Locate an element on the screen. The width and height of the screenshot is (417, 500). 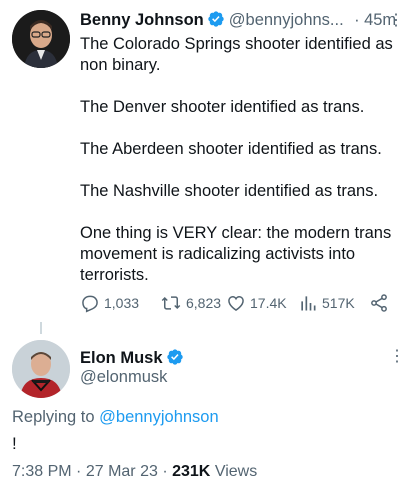
tweet-meta: 7:38 PM · 27 Mar 23 · 231K Views is located at coordinates (134, 472).